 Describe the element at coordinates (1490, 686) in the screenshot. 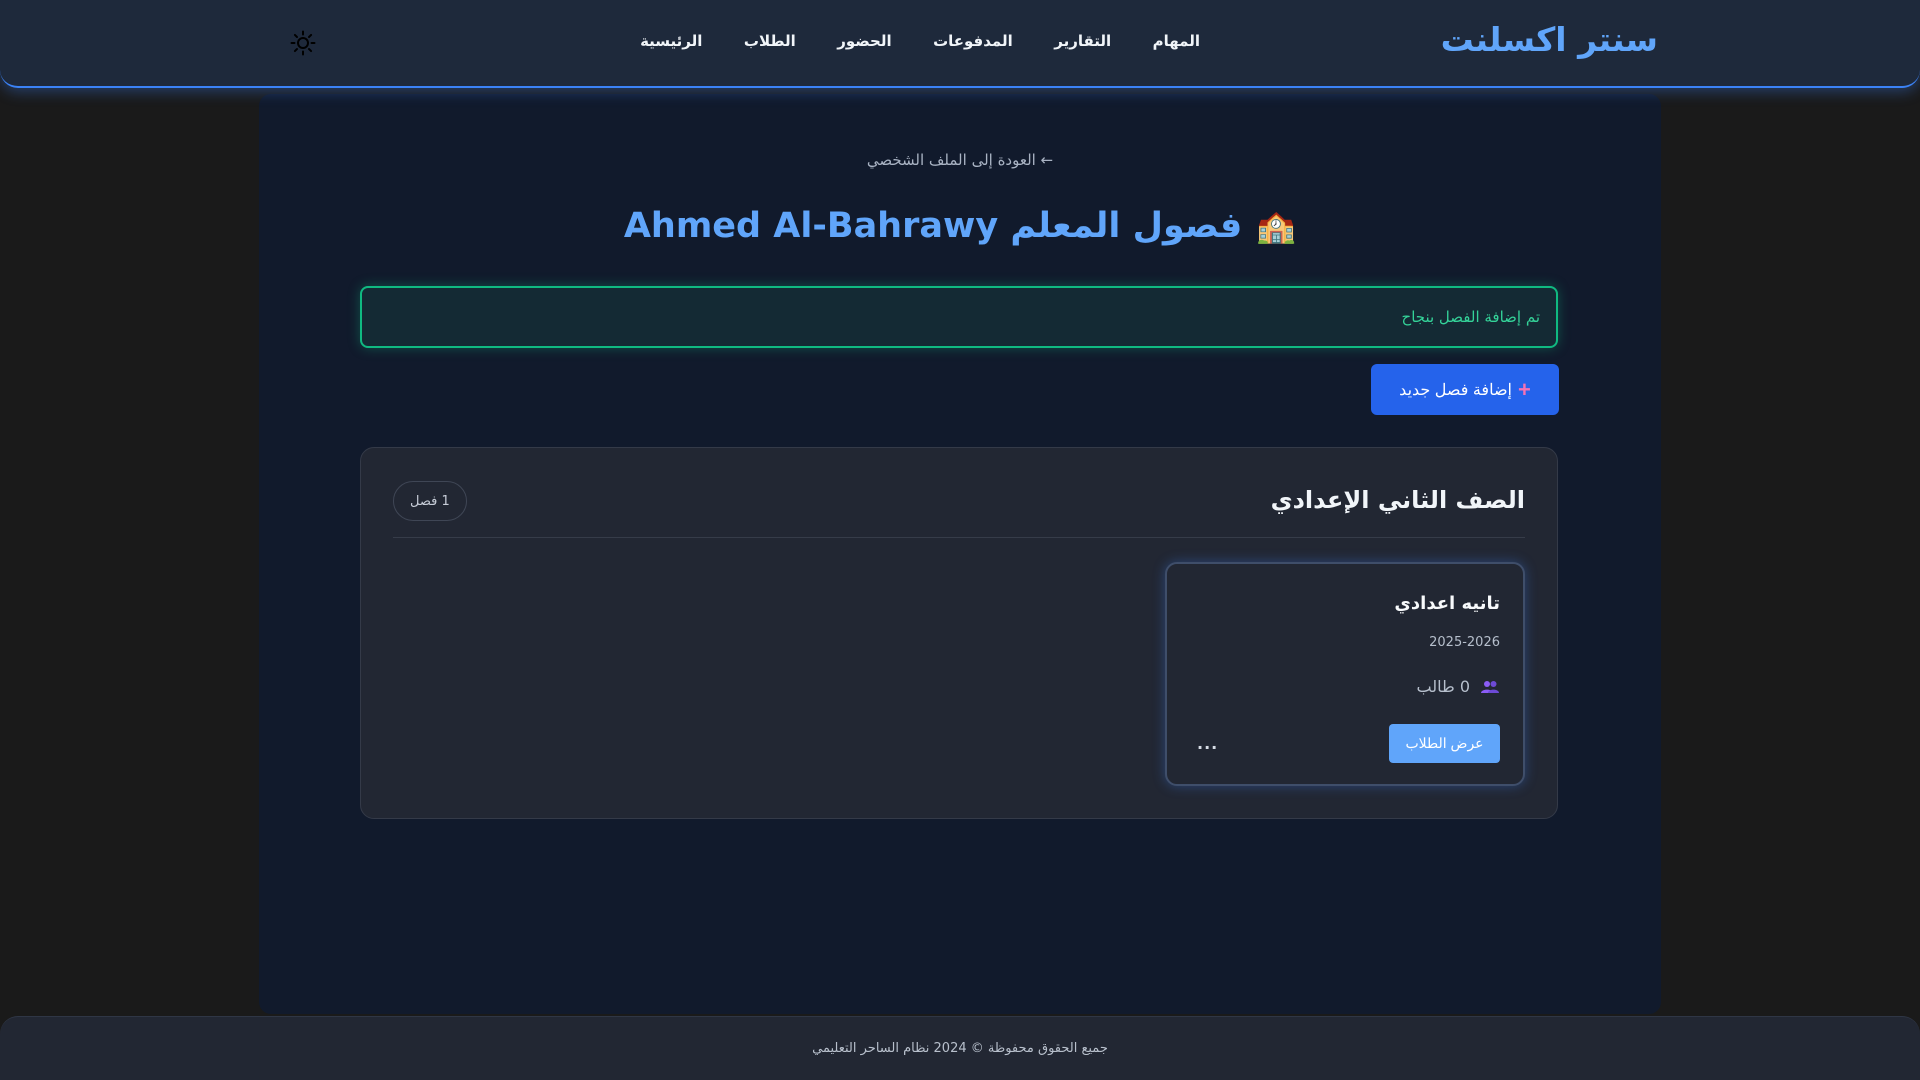

I see `people-icon` at that location.